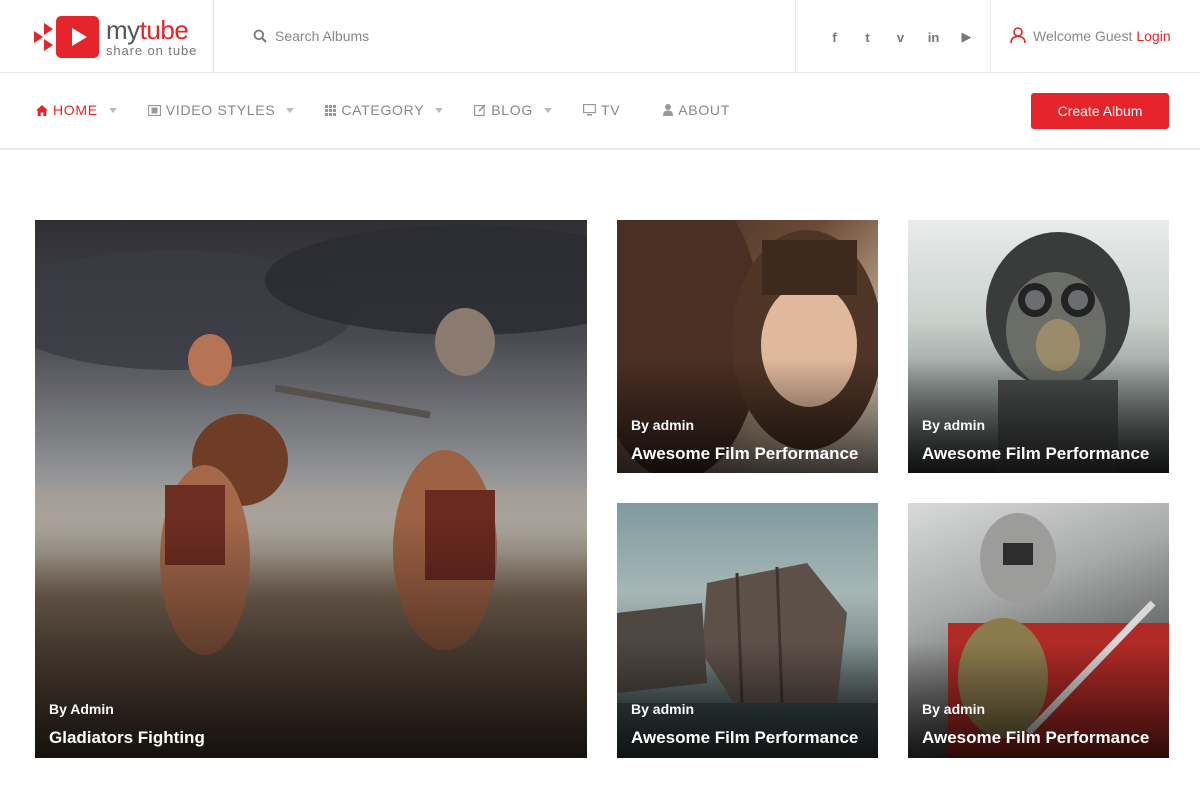  I want to click on facebook-icon: f, so click(834, 37).